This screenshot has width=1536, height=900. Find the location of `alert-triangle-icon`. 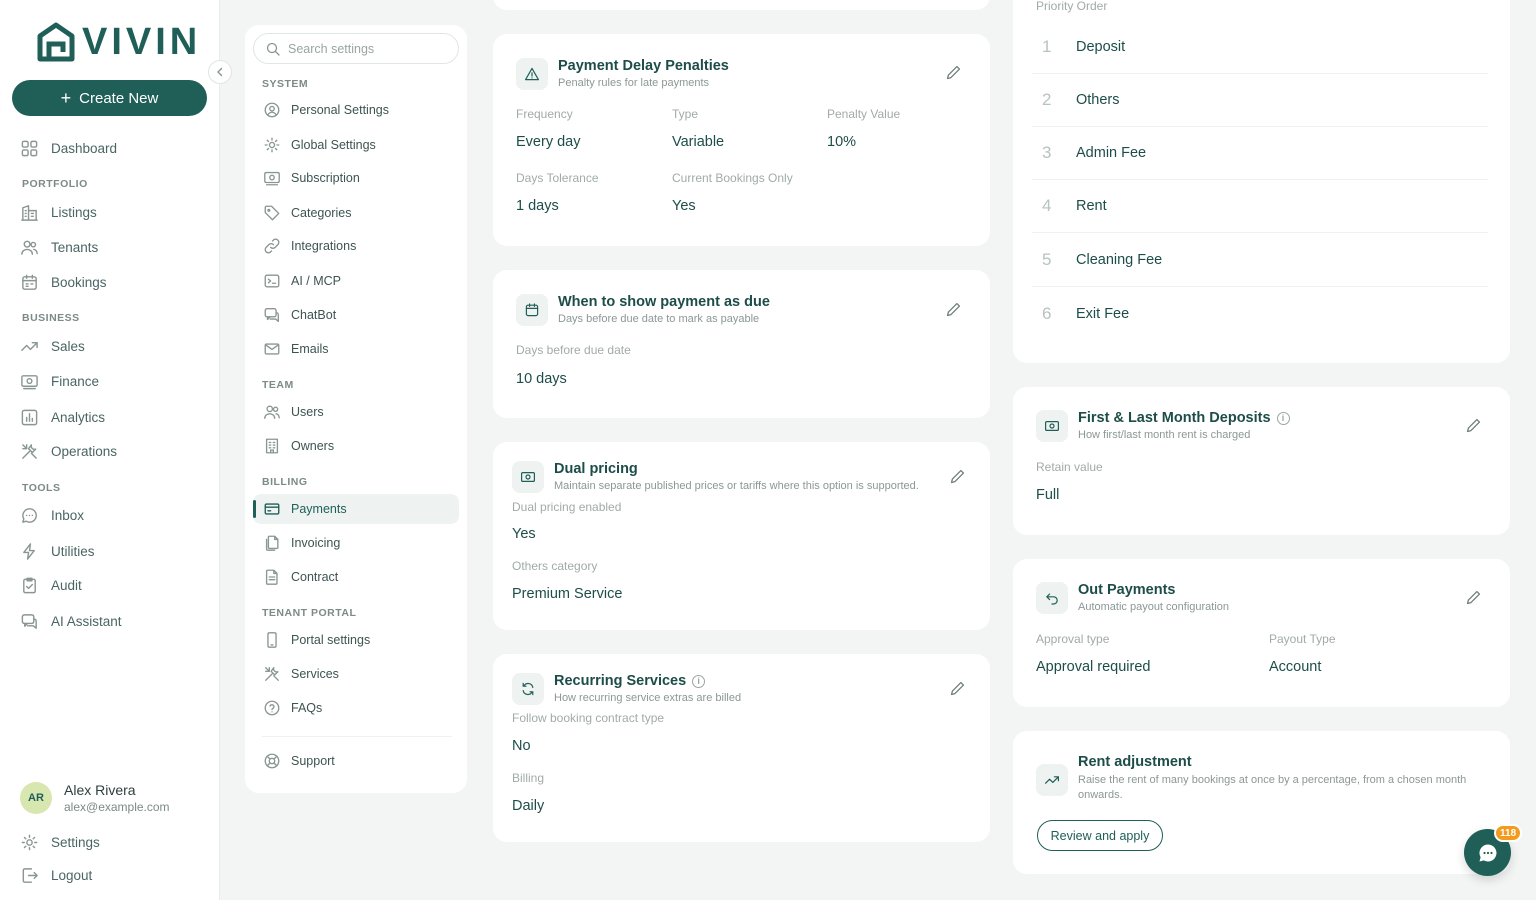

alert-triangle-icon is located at coordinates (532, 74).